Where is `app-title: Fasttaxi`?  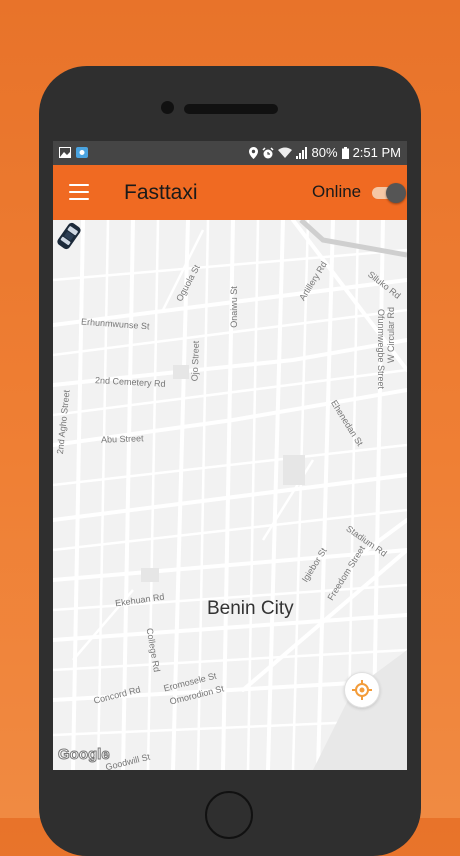
app-title: Fasttaxi is located at coordinates (161, 192).